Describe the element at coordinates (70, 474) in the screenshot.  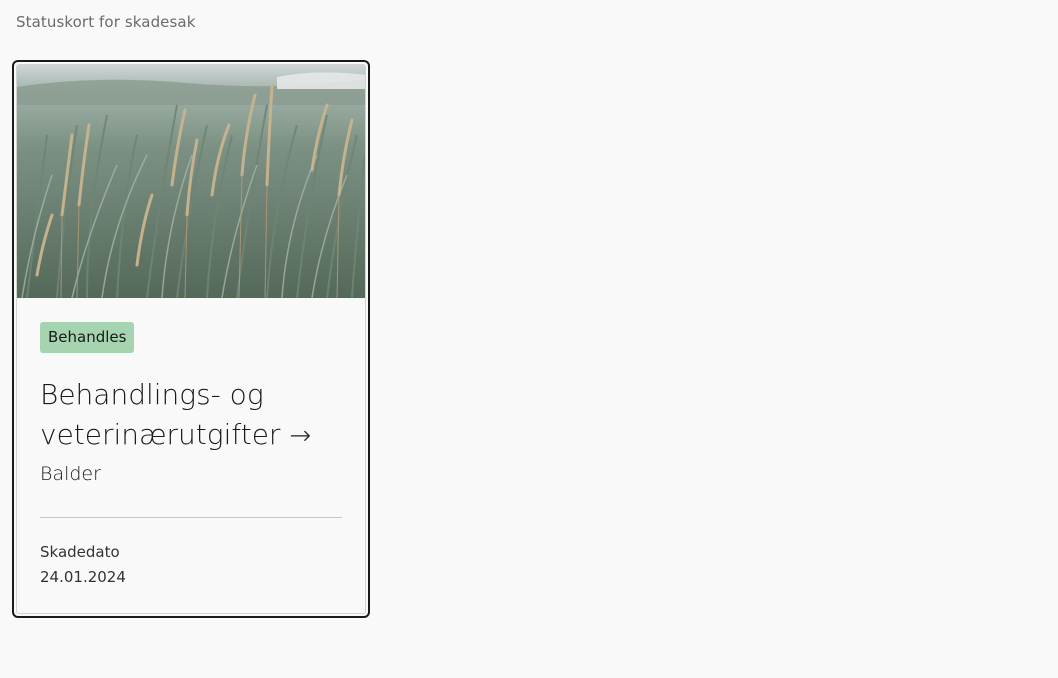
I see `card-subtitle: Balder` at that location.